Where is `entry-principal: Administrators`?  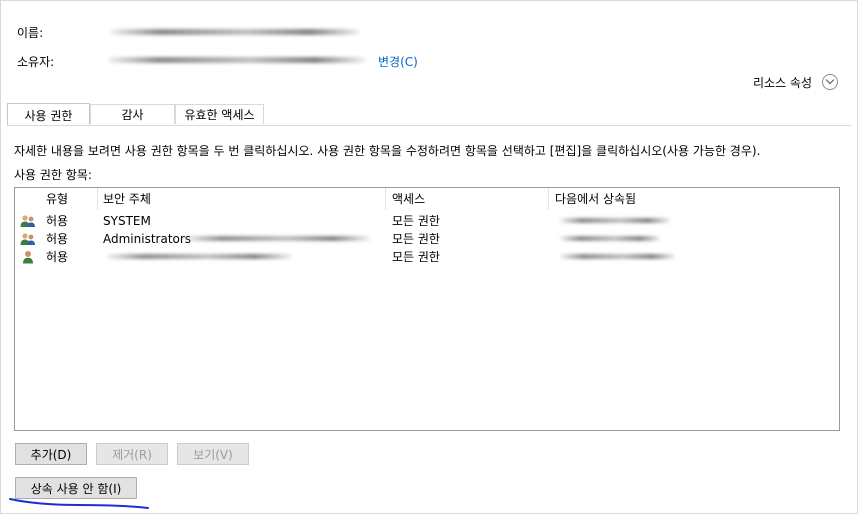
entry-principal: Administrators is located at coordinates (147, 239).